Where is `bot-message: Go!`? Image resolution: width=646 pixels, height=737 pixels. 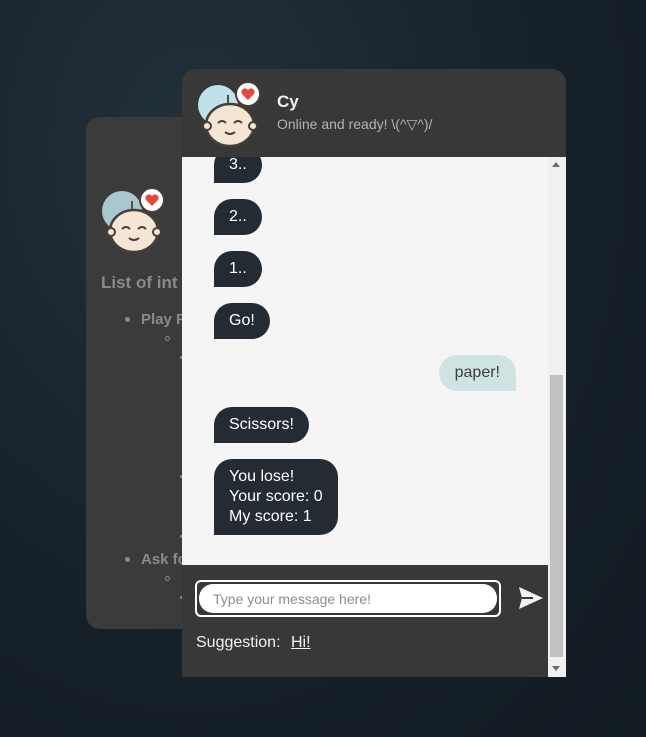
bot-message: Go! is located at coordinates (242, 321).